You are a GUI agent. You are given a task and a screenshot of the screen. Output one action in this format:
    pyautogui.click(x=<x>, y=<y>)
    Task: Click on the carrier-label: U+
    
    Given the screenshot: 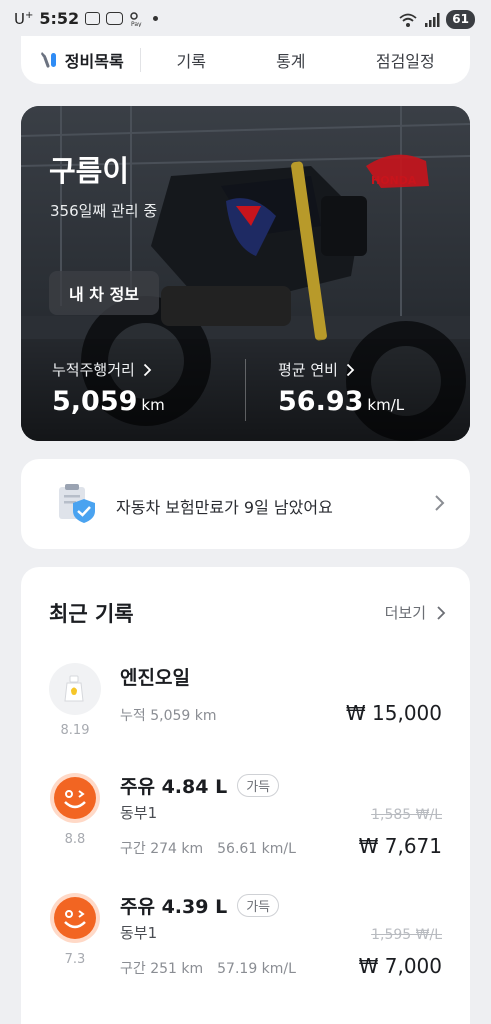 What is the action you would take?
    pyautogui.click(x=24, y=18)
    